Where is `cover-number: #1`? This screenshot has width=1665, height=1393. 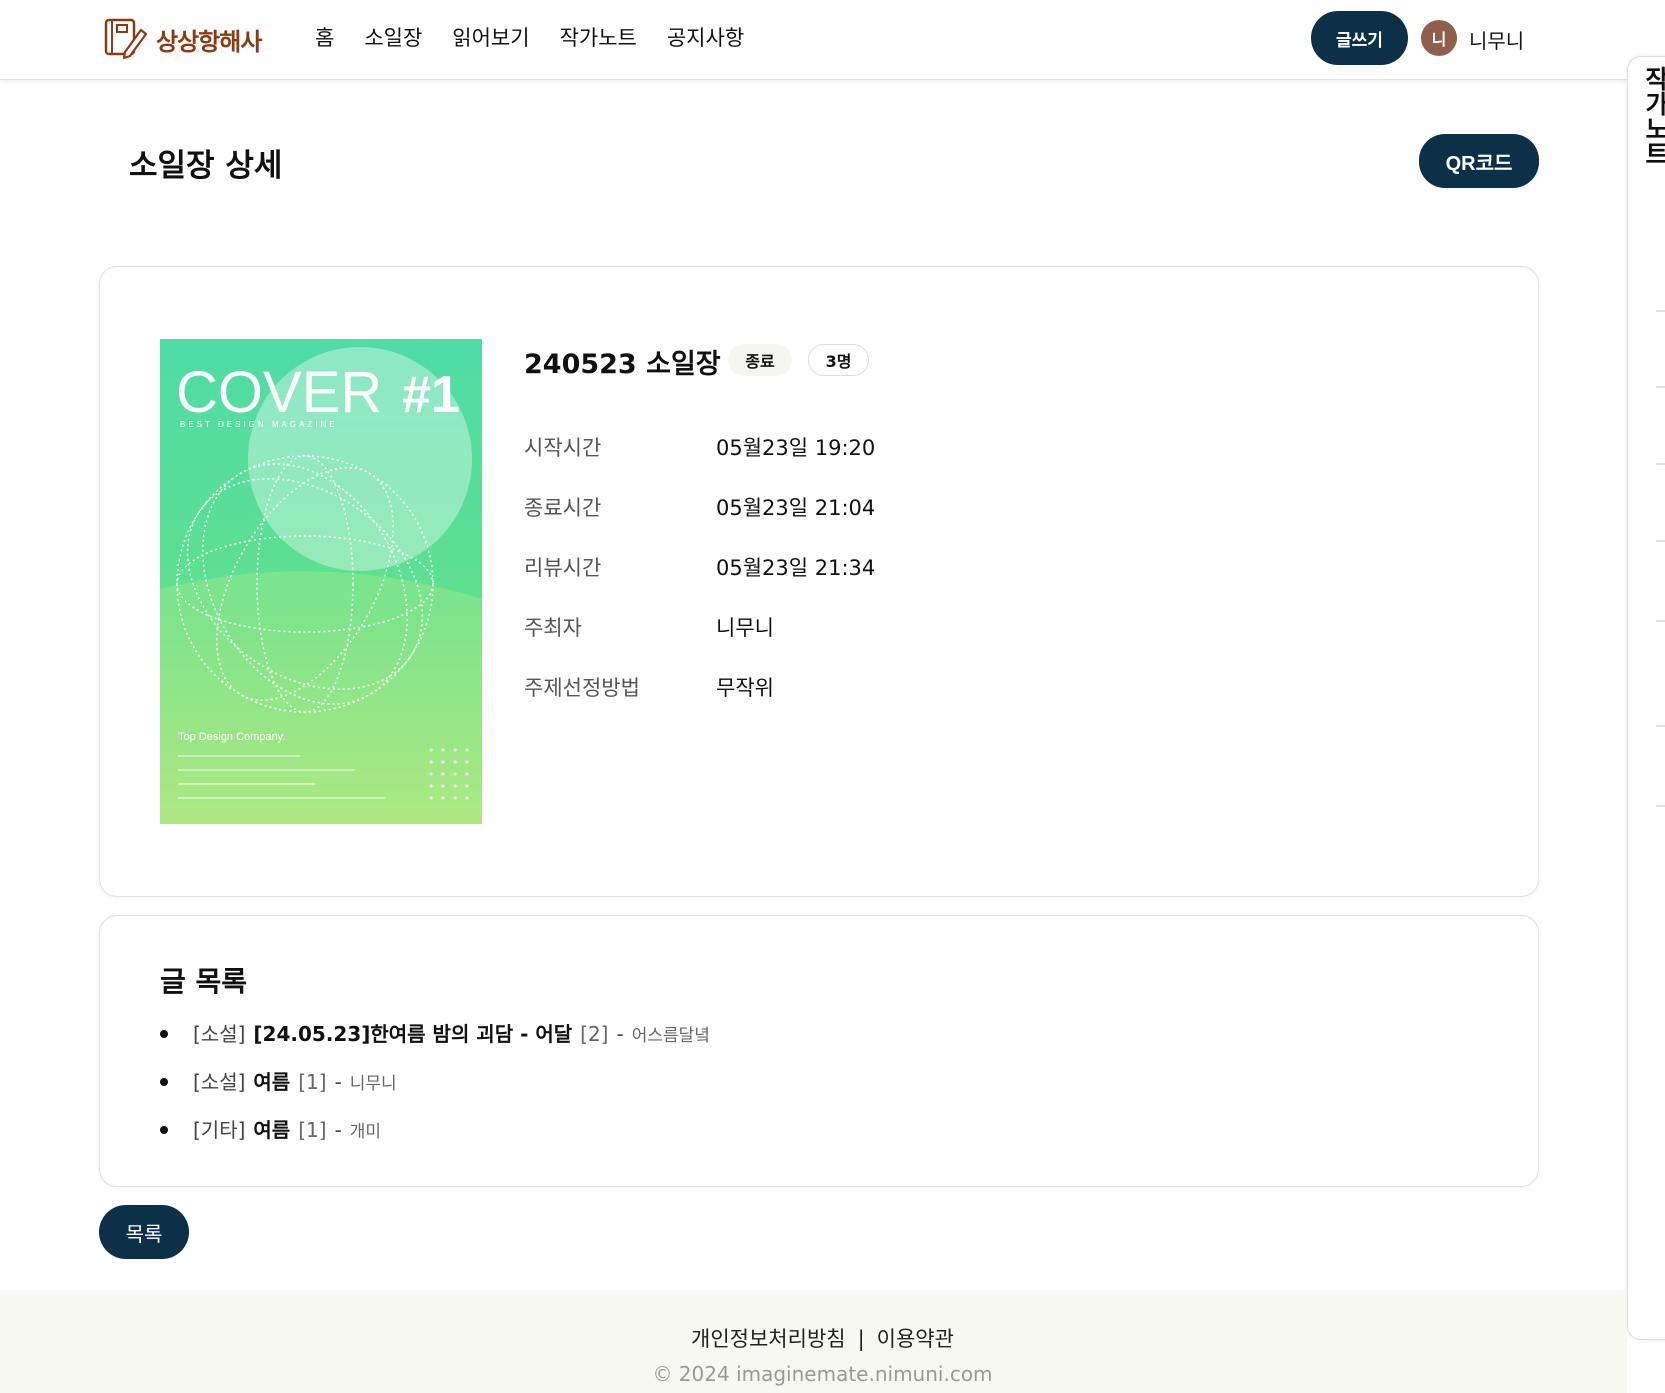
cover-number: #1 is located at coordinates (431, 395).